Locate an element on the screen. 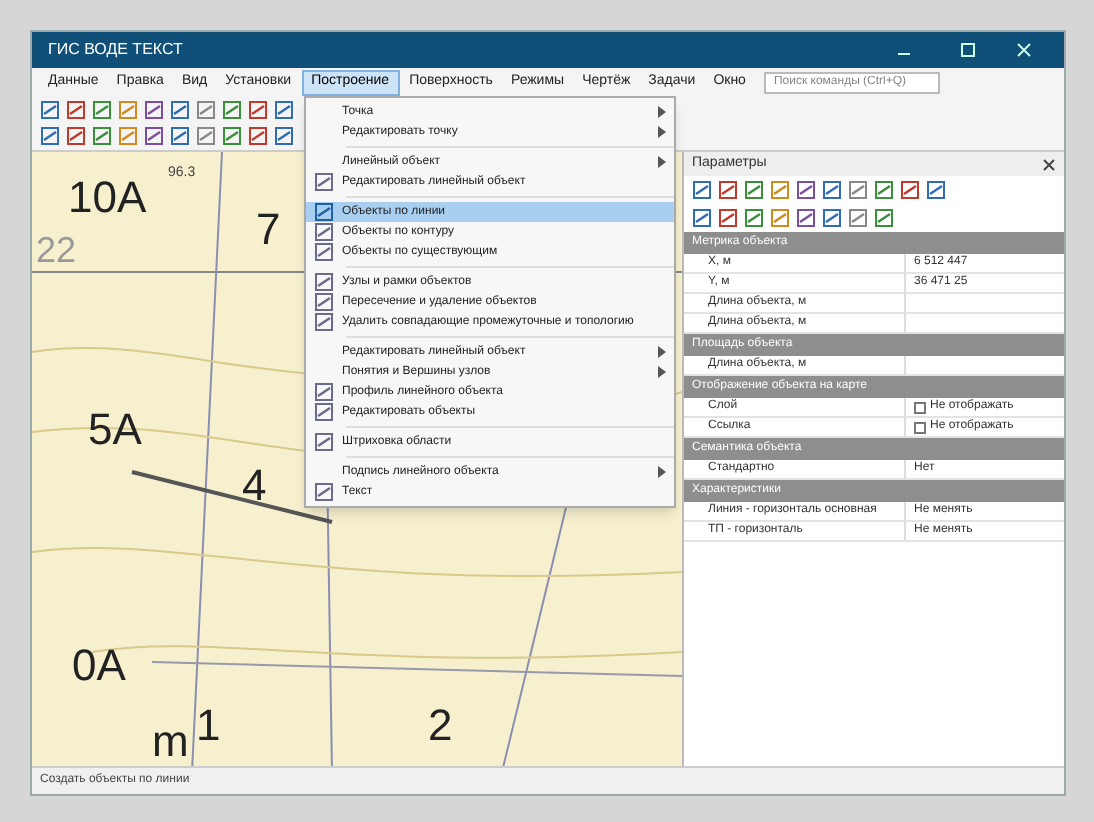 The width and height of the screenshot is (1094, 822). map-label: 2 is located at coordinates (440, 726).